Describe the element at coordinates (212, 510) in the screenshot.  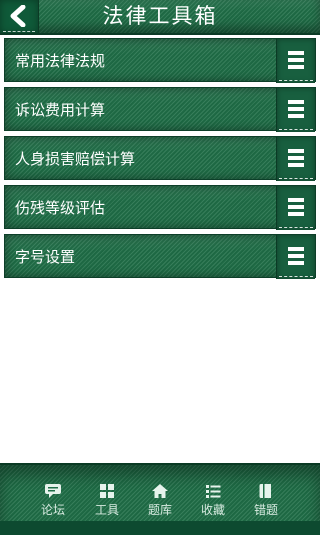
I see `tab-label: 收藏` at that location.